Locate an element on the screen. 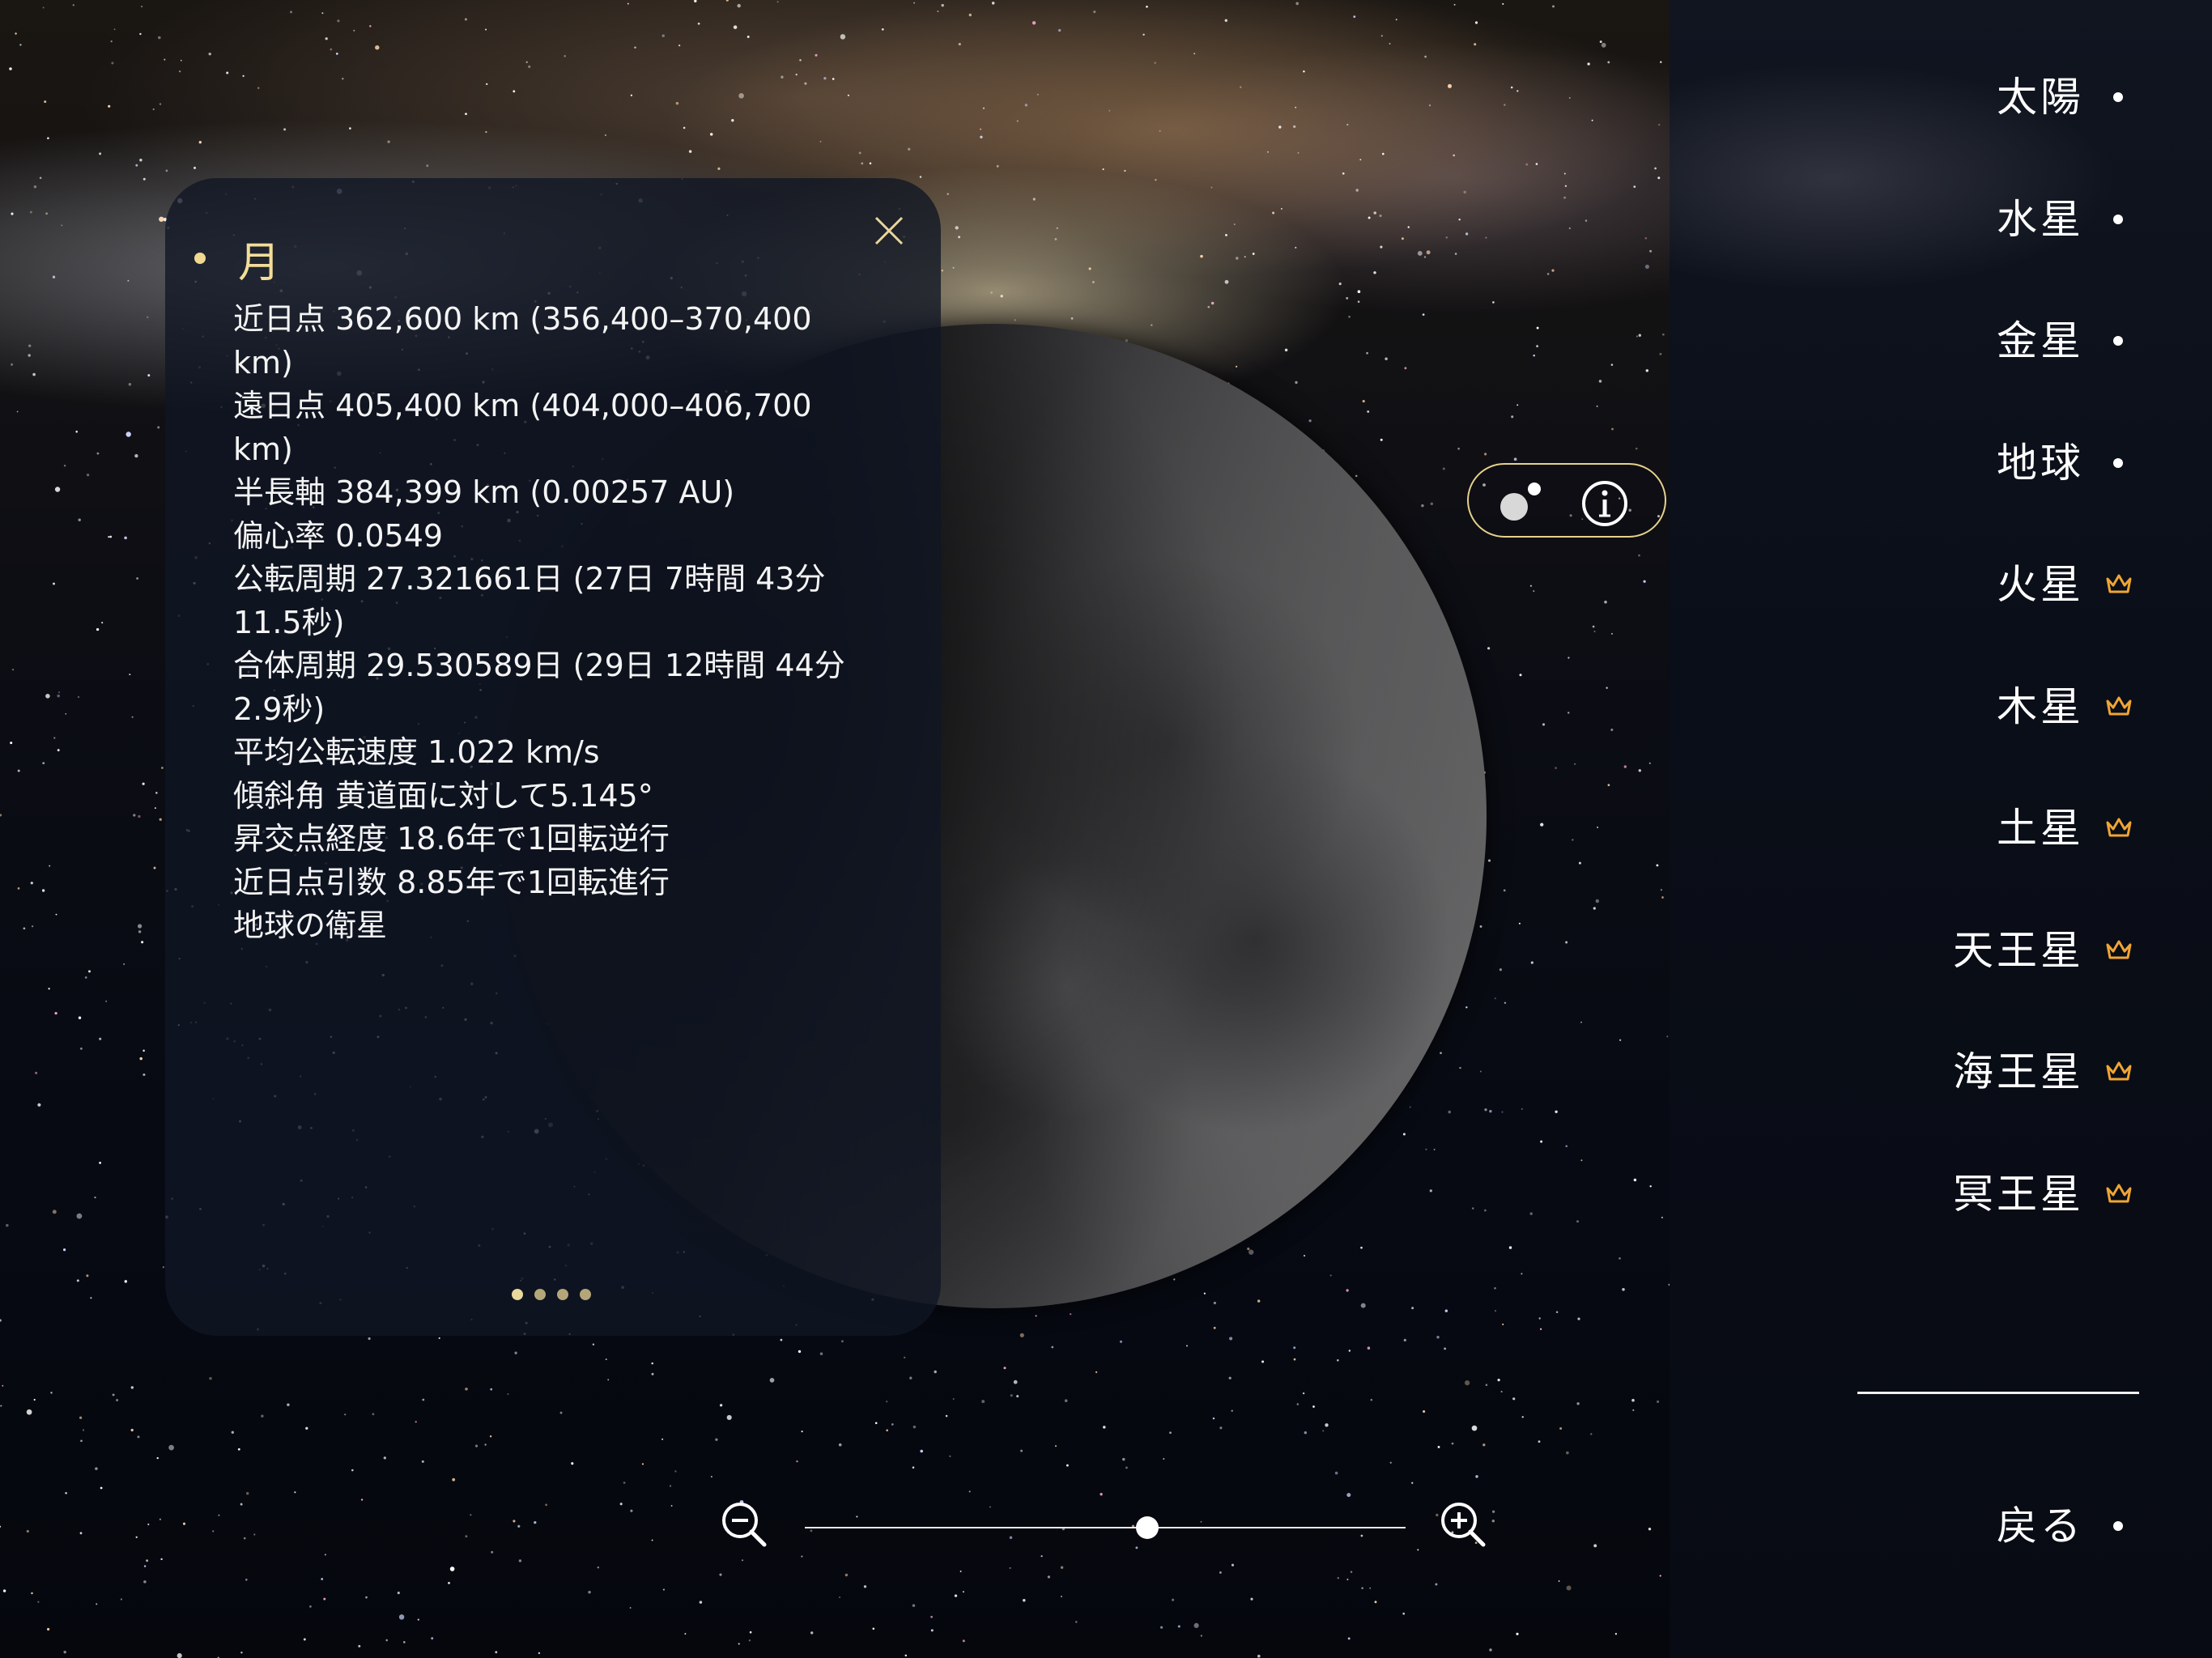 The width and height of the screenshot is (2212, 1658). sidebar-item-7: 土星 is located at coordinates (1941, 828).